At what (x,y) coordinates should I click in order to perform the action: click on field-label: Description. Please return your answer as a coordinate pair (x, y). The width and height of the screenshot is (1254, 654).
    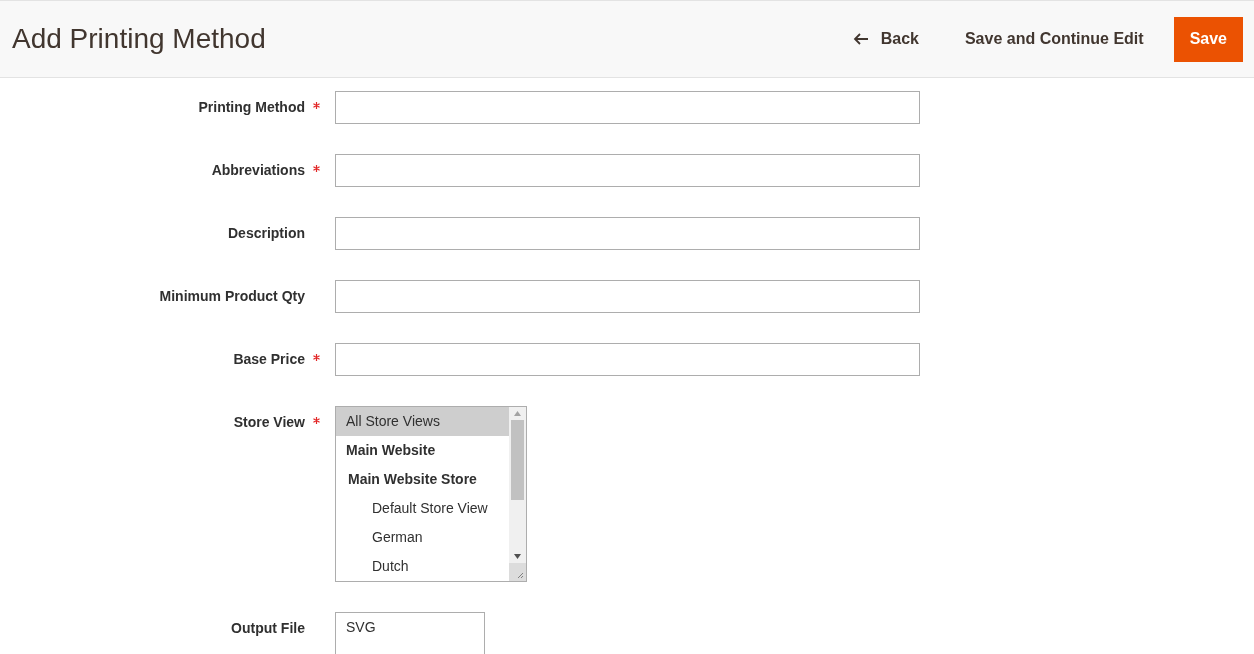
    Looking at the image, I should click on (266, 233).